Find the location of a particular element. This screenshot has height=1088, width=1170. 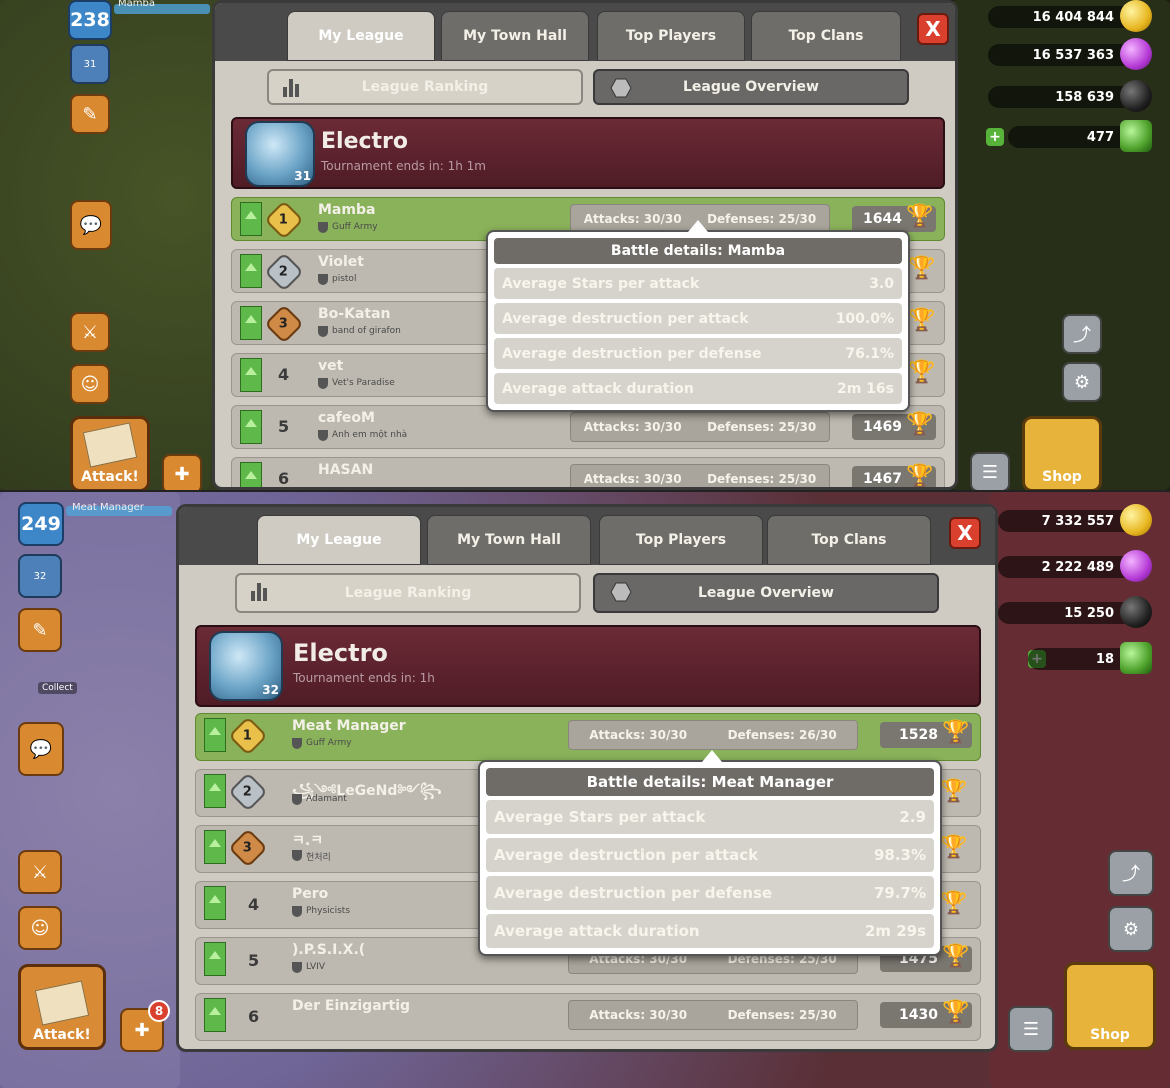

cwl-icon: ✚ is located at coordinates (182, 472).